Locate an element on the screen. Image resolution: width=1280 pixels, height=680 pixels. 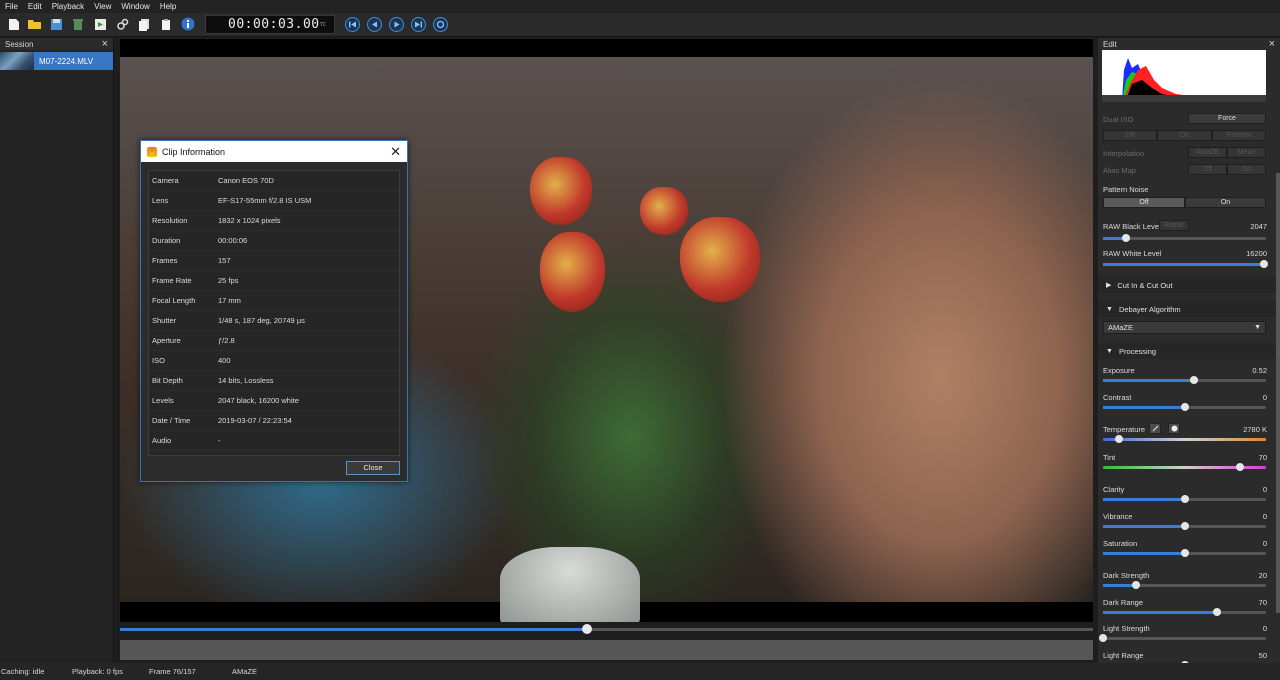
chevron-down-icon: ▼ is located at coordinates (1257, 327).